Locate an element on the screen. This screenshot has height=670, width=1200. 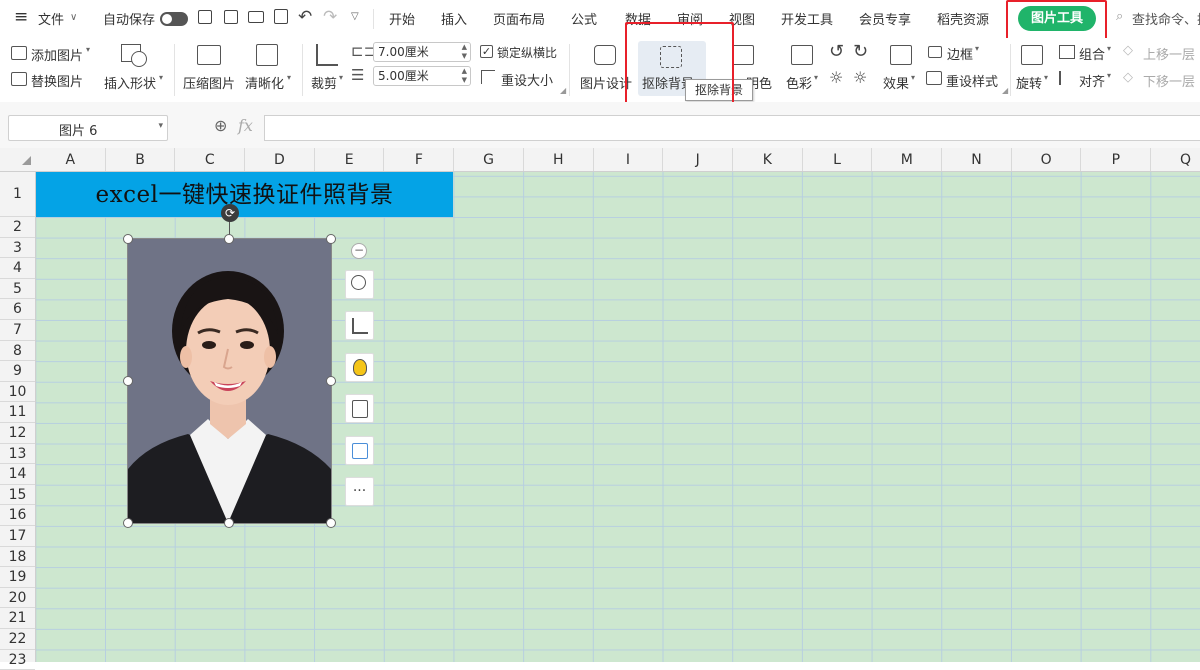
row-header-22: 22 is located at coordinates (17, 639).